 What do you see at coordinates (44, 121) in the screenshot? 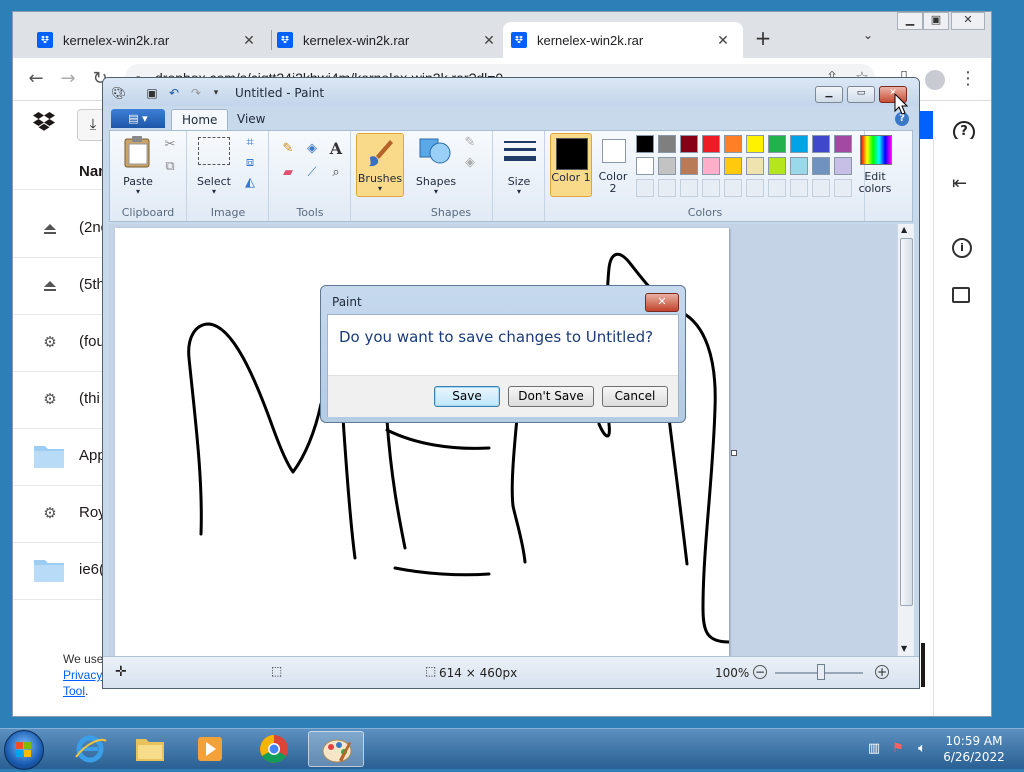
I see `dropbox-logo-icon` at bounding box center [44, 121].